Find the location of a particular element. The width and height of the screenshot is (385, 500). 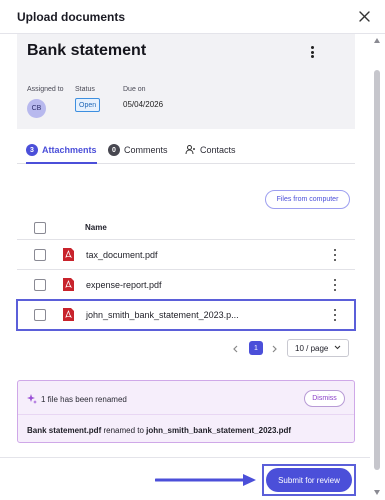

scroll-down-icon is located at coordinates (377, 492).